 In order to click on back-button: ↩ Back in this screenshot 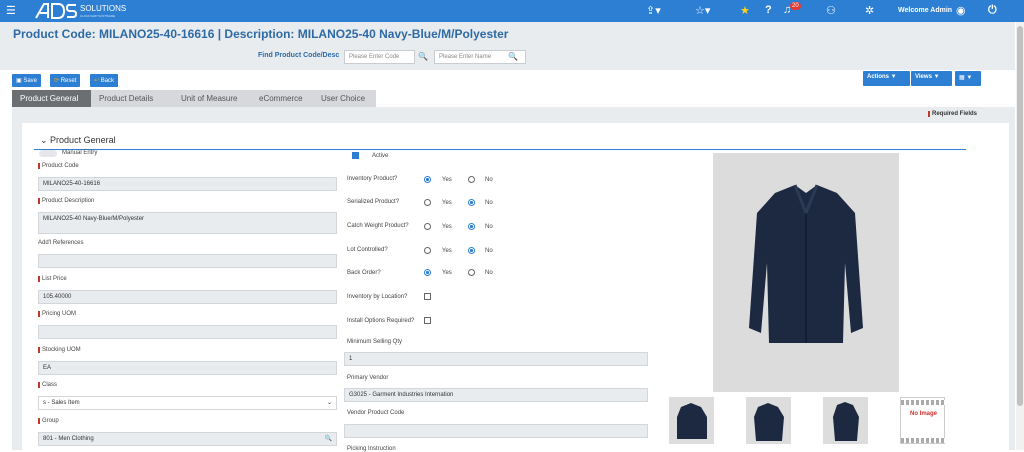, I will do `click(104, 80)`.